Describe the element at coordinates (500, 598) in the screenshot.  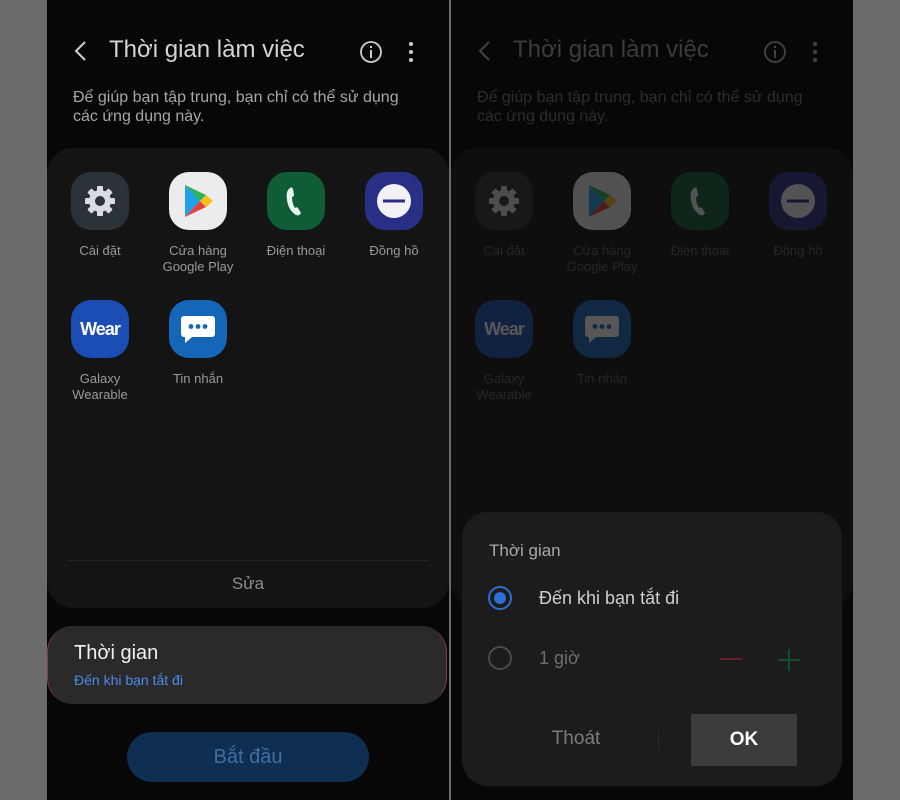
I see `radio-until-off` at that location.